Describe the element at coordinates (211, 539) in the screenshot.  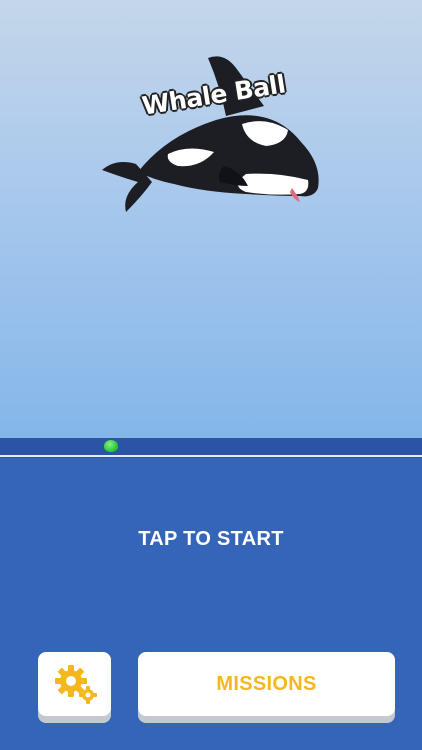
I see `tap-to-start-prompt: TAP TO START` at that location.